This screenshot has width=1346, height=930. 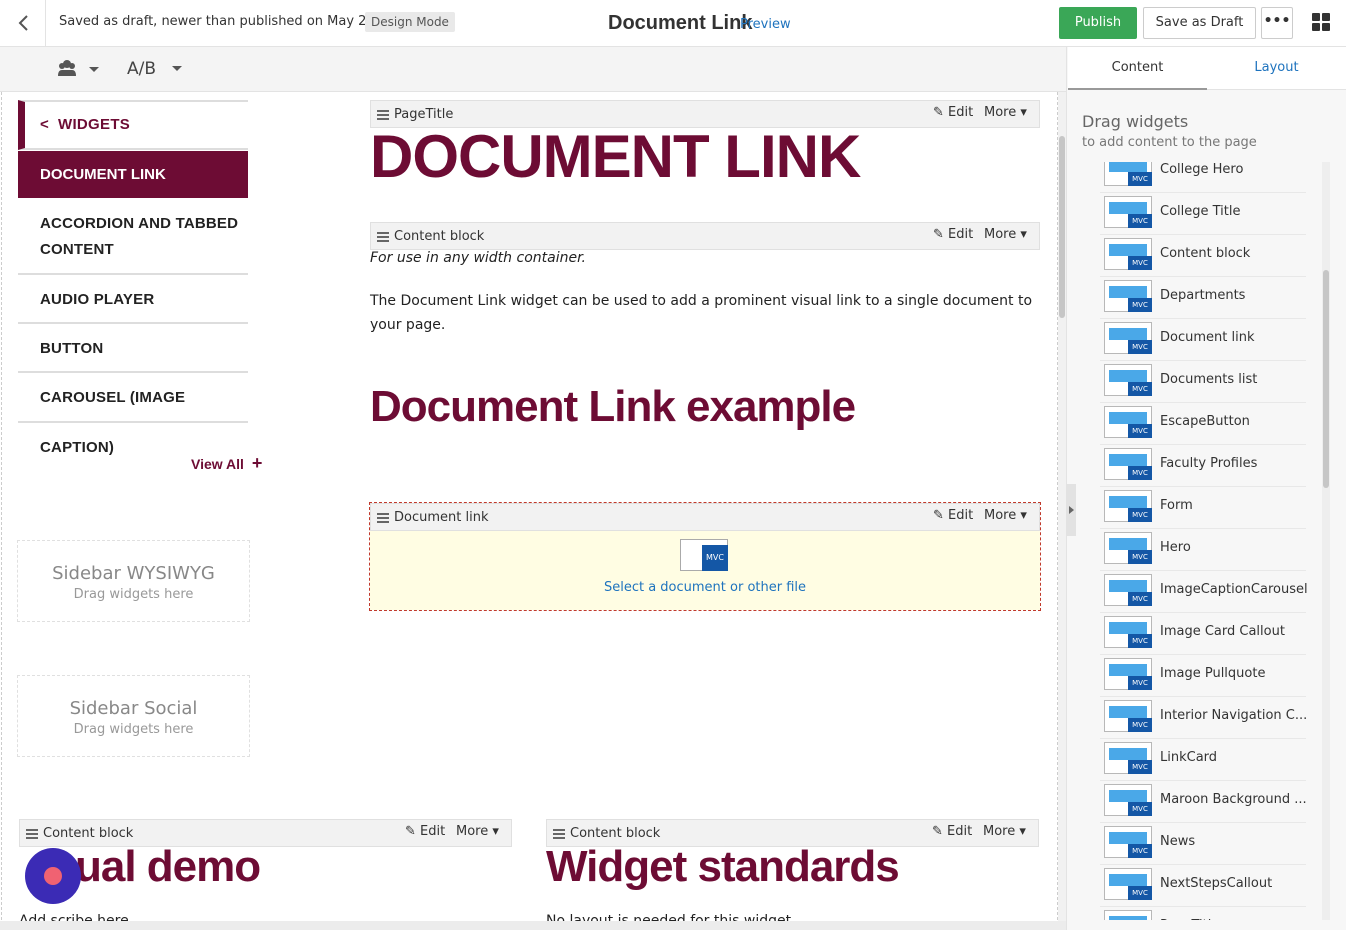 What do you see at coordinates (133, 125) in the screenshot?
I see `widgets-nav-header: < WIDGETS` at bounding box center [133, 125].